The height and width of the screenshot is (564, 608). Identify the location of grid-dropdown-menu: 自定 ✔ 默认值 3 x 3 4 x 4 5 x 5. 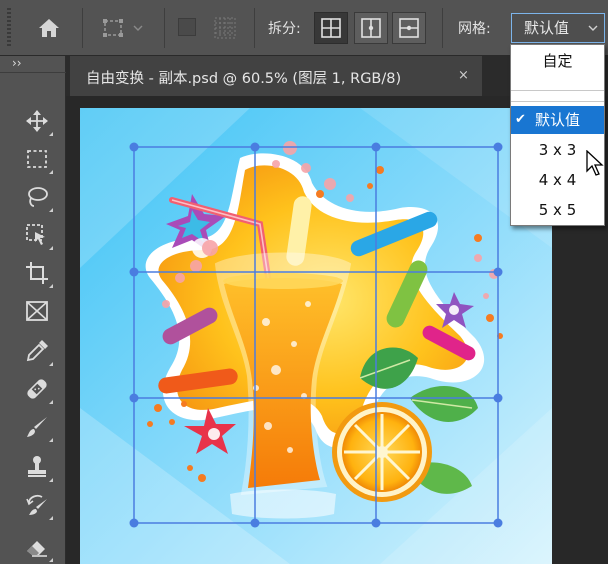
(557, 135).